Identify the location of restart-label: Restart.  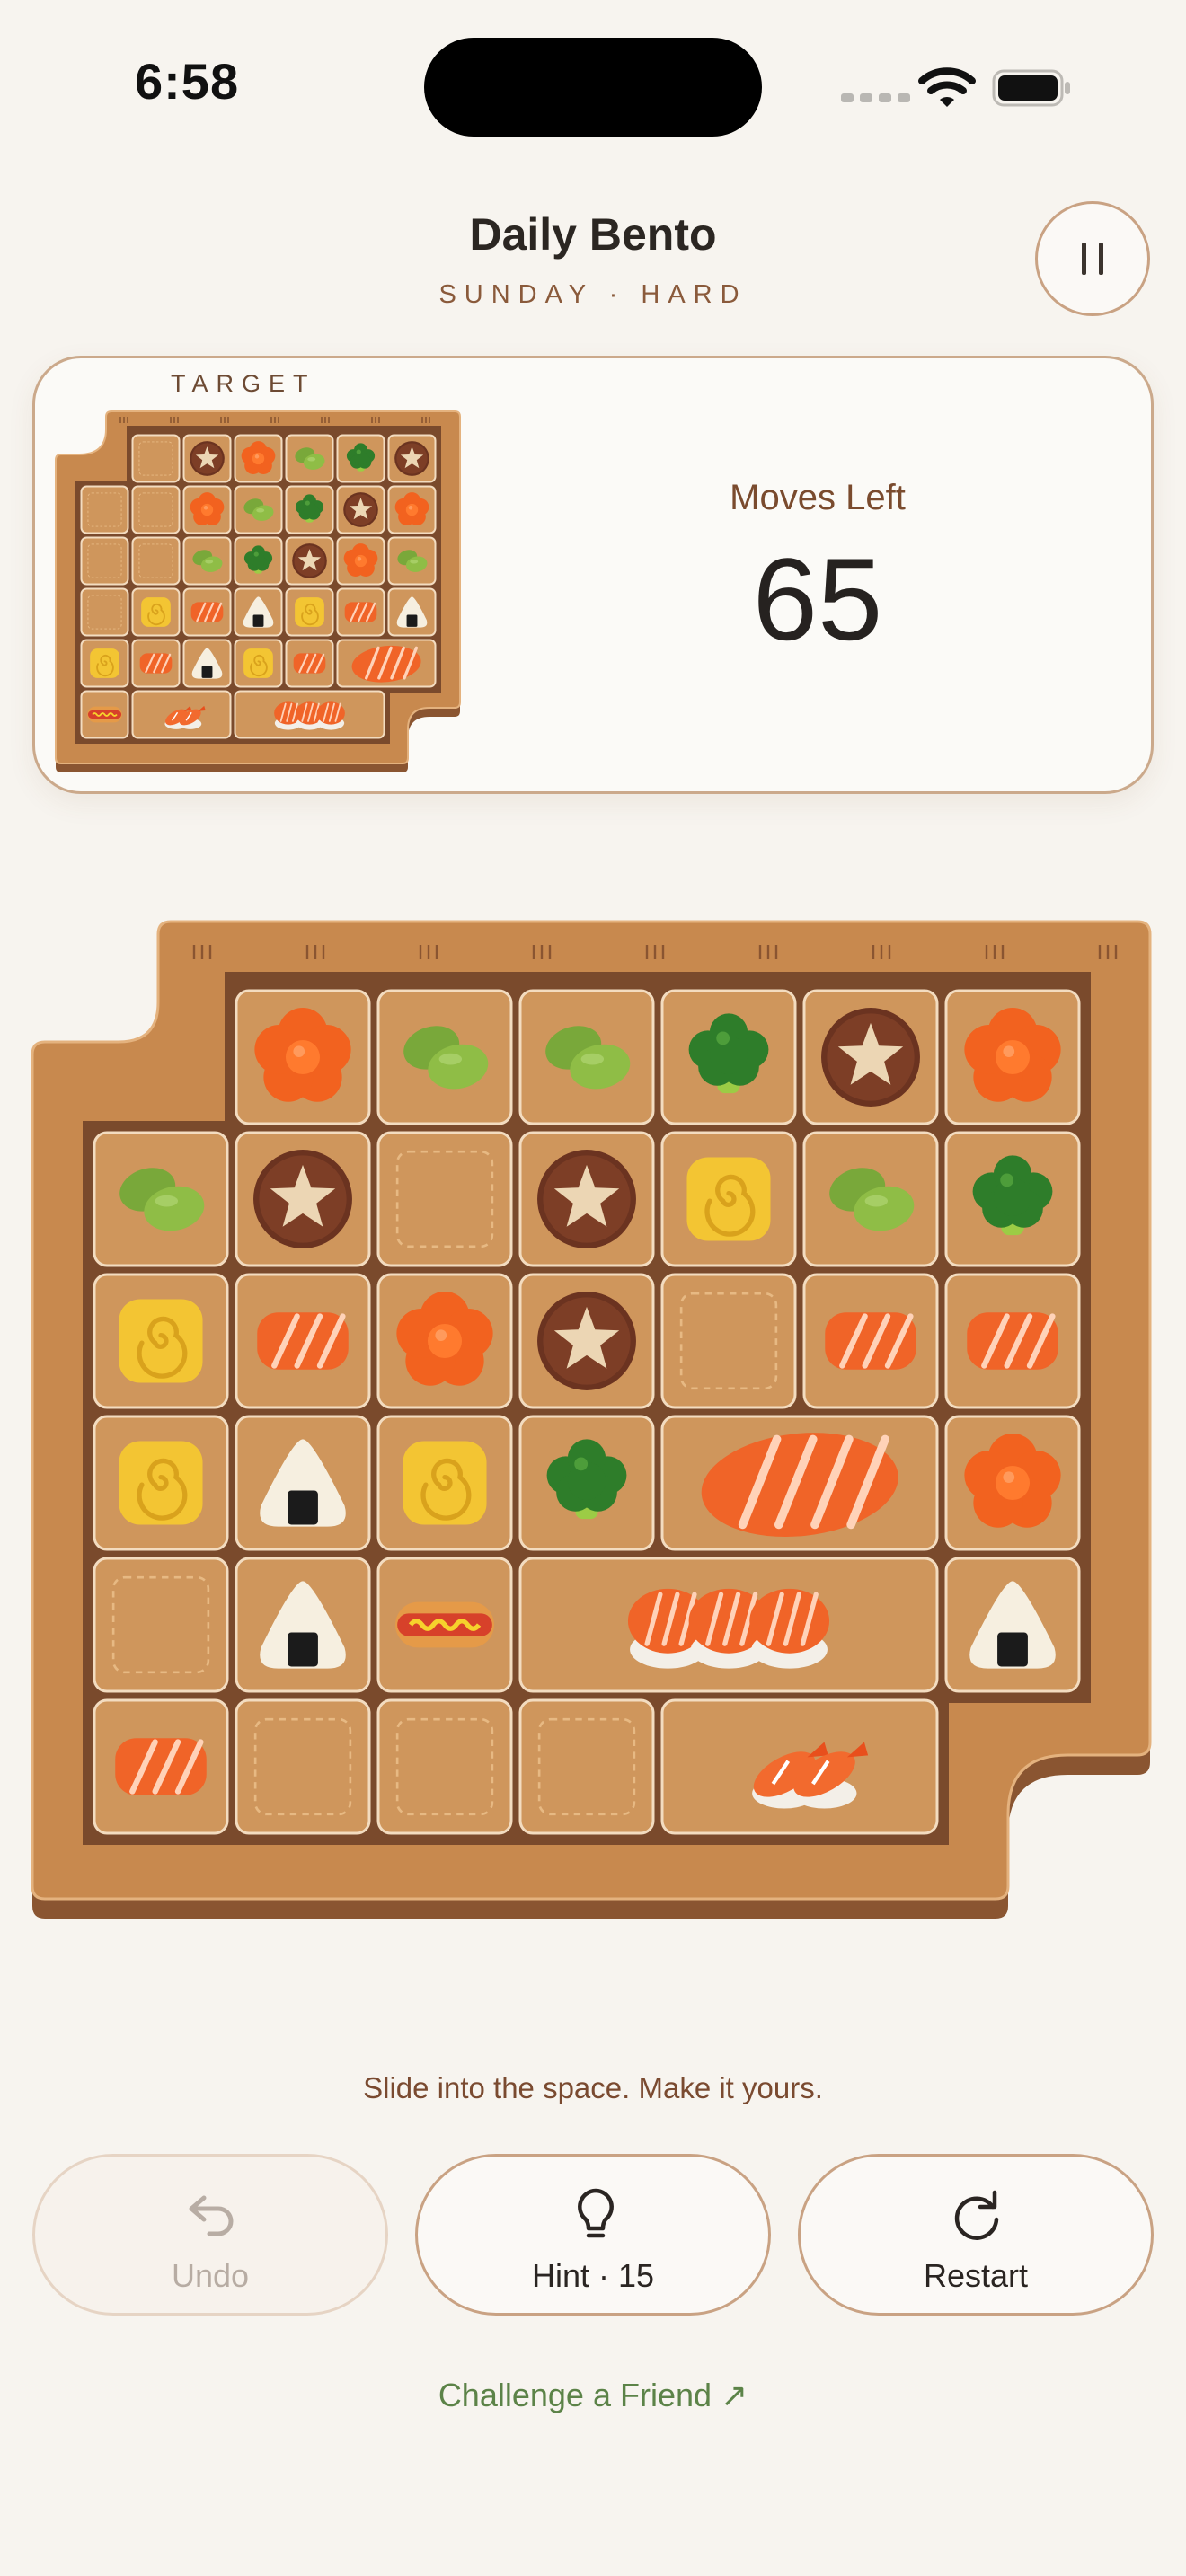
(976, 2275).